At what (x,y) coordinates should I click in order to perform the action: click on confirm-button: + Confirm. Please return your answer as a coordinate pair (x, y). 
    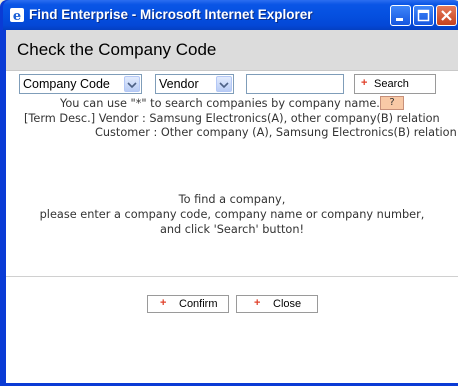
    Looking at the image, I should click on (188, 304).